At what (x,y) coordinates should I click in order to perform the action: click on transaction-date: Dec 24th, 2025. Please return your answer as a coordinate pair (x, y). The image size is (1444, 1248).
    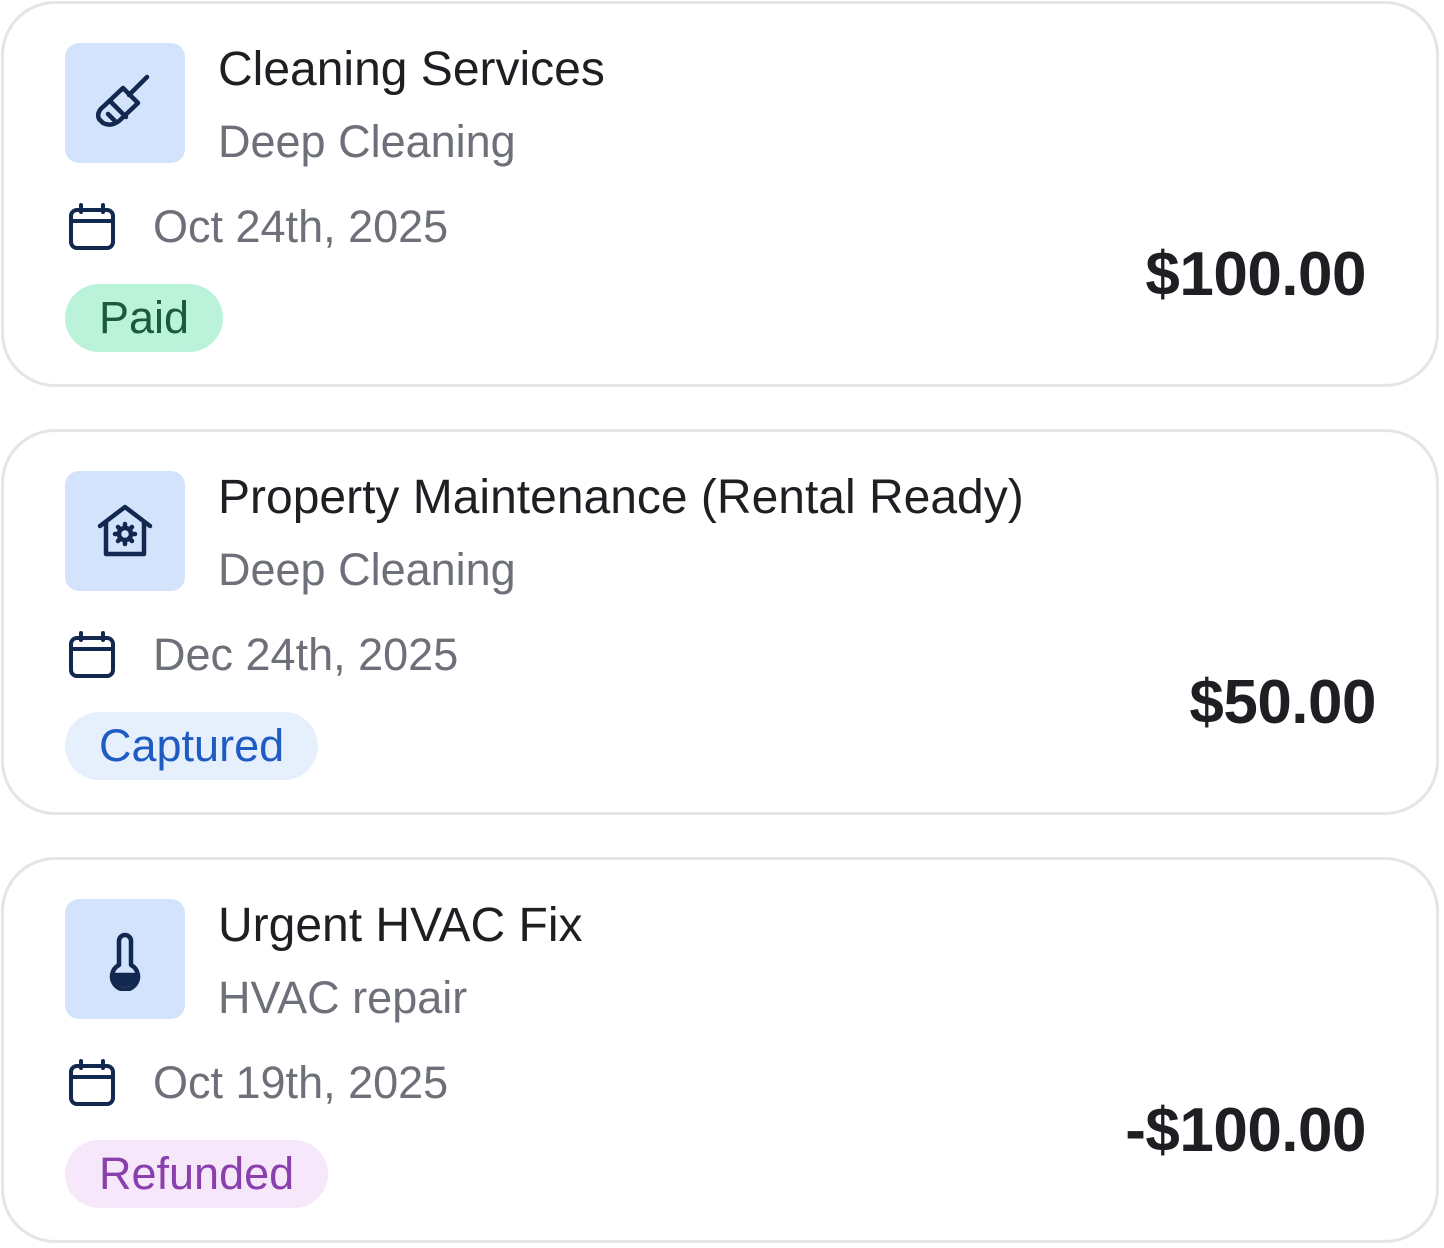
    Looking at the image, I should click on (306, 654).